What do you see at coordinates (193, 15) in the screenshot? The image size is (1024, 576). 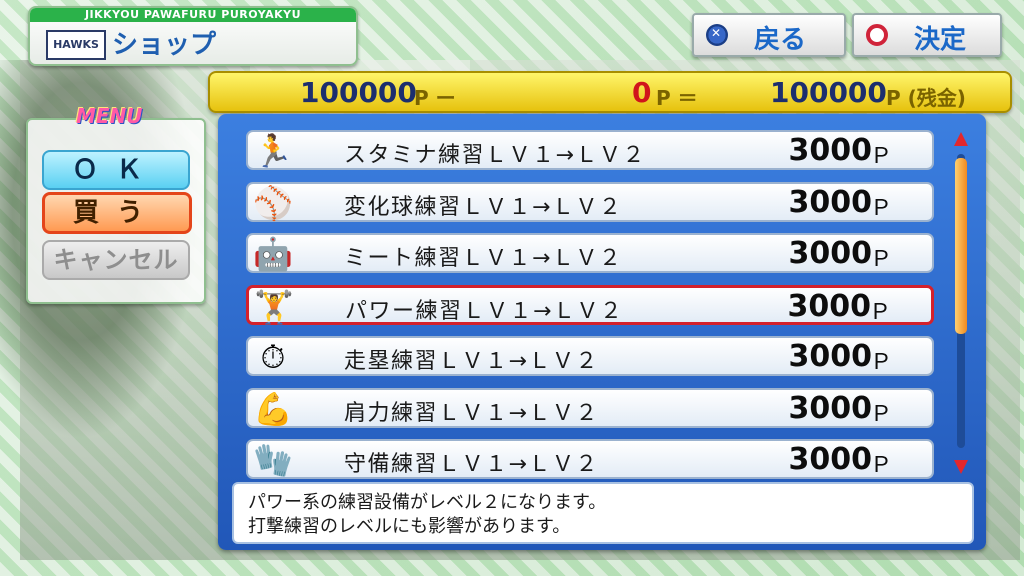 I see `brand-strip: JIKKYOU PAWAFURU PUROYAKYU` at bounding box center [193, 15].